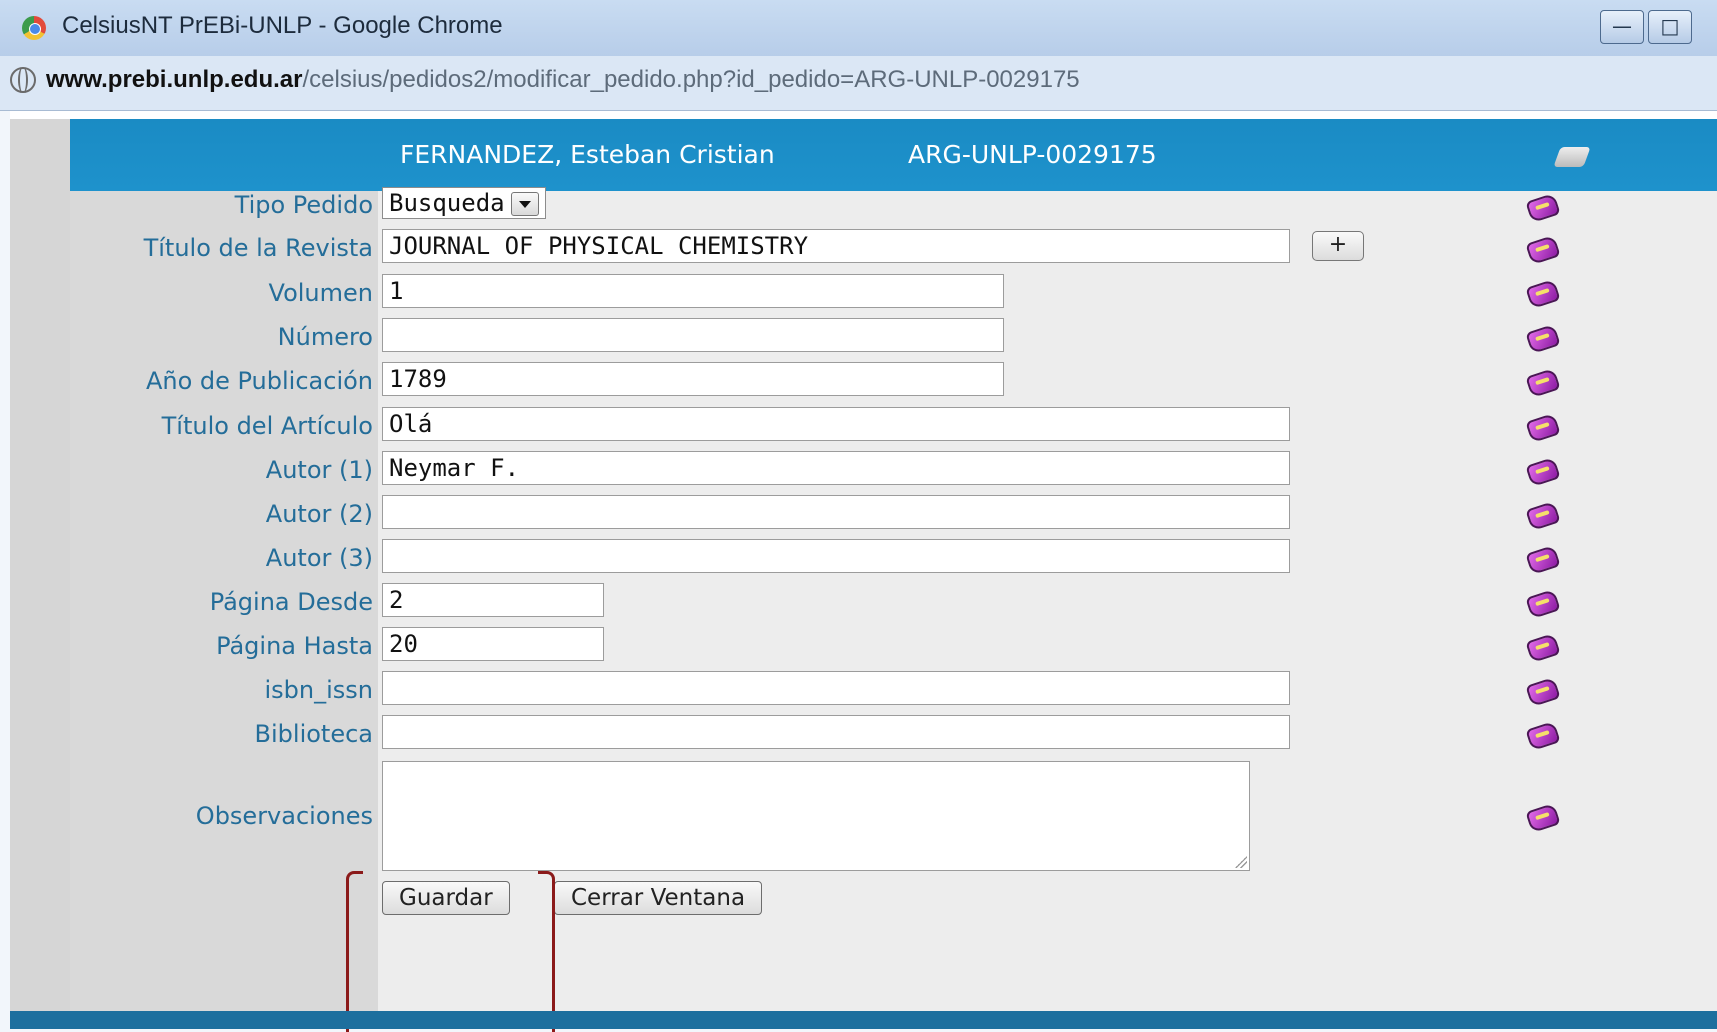 Image resolution: width=1717 pixels, height=1032 pixels. I want to click on pagina-hasta-input: 20, so click(493, 644).